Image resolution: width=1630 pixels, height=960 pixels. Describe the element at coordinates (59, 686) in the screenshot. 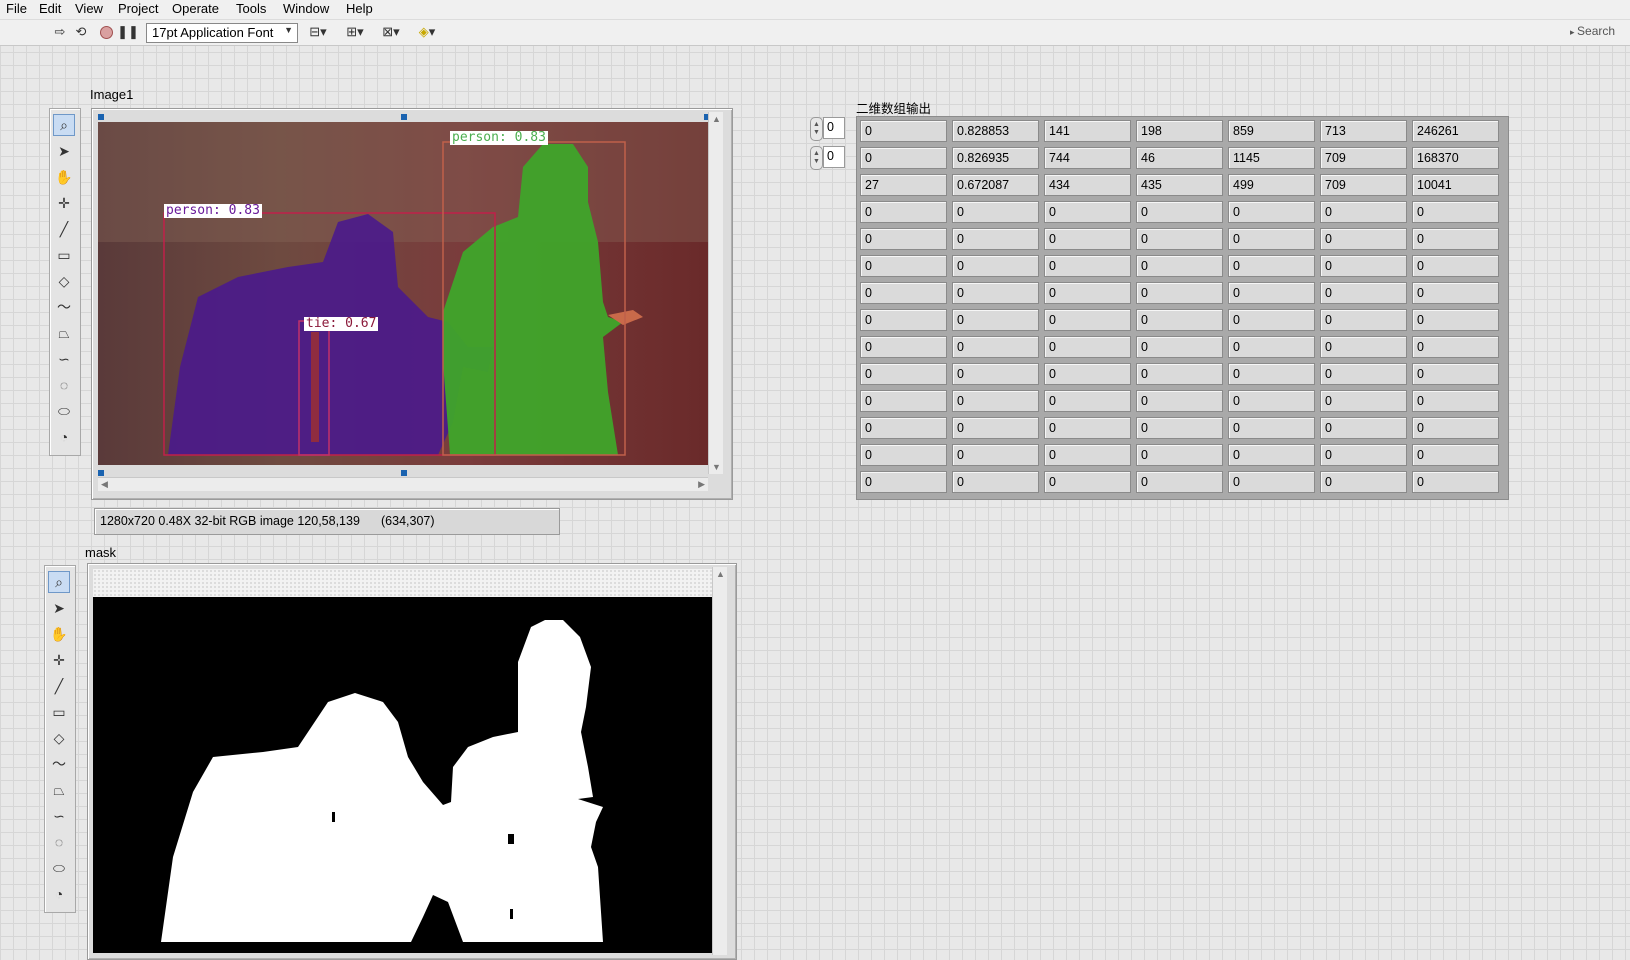

I see `line-icon: ╱` at that location.